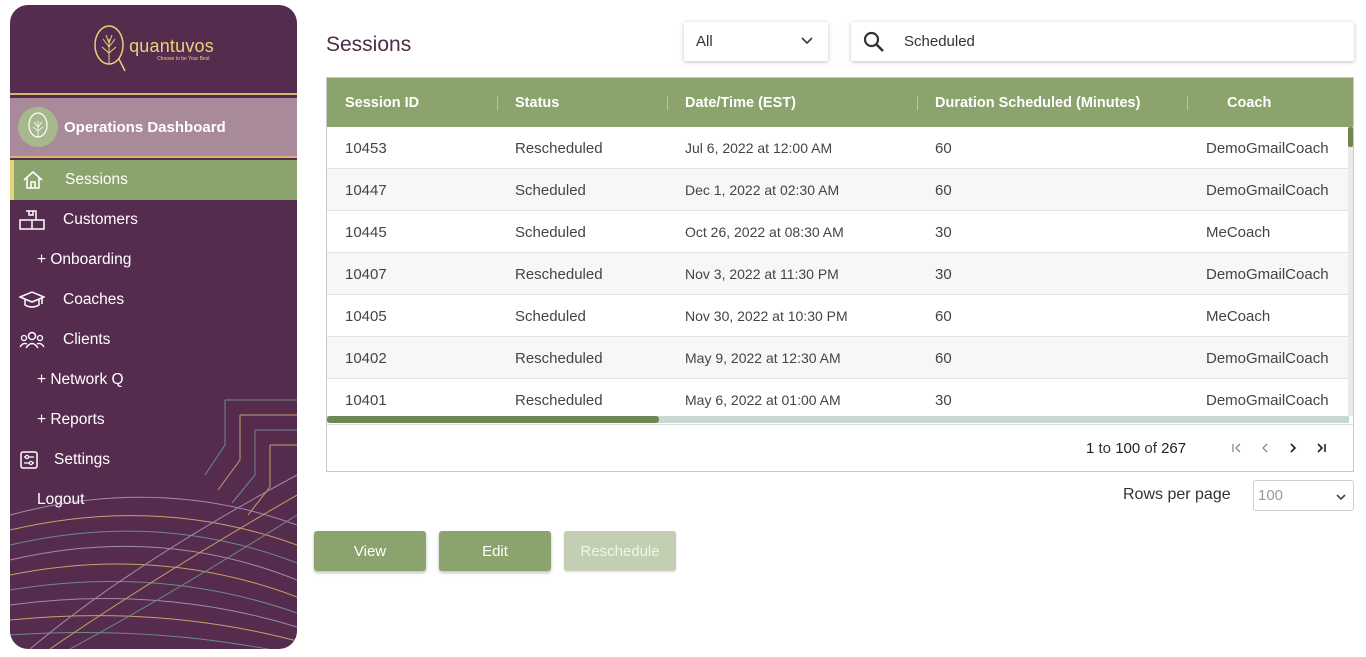 This screenshot has width=1366, height=657. What do you see at coordinates (32, 340) in the screenshot?
I see `users-icon` at bounding box center [32, 340].